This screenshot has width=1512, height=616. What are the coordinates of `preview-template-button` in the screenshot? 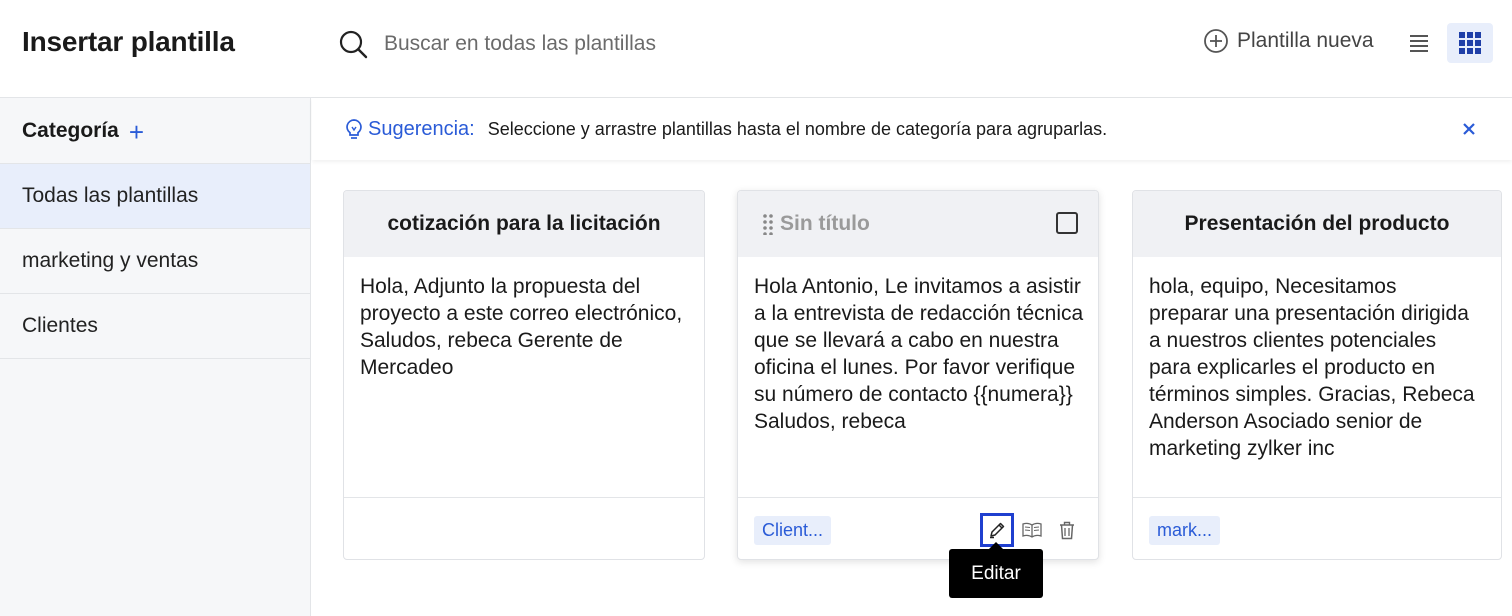 It's located at (1032, 530).